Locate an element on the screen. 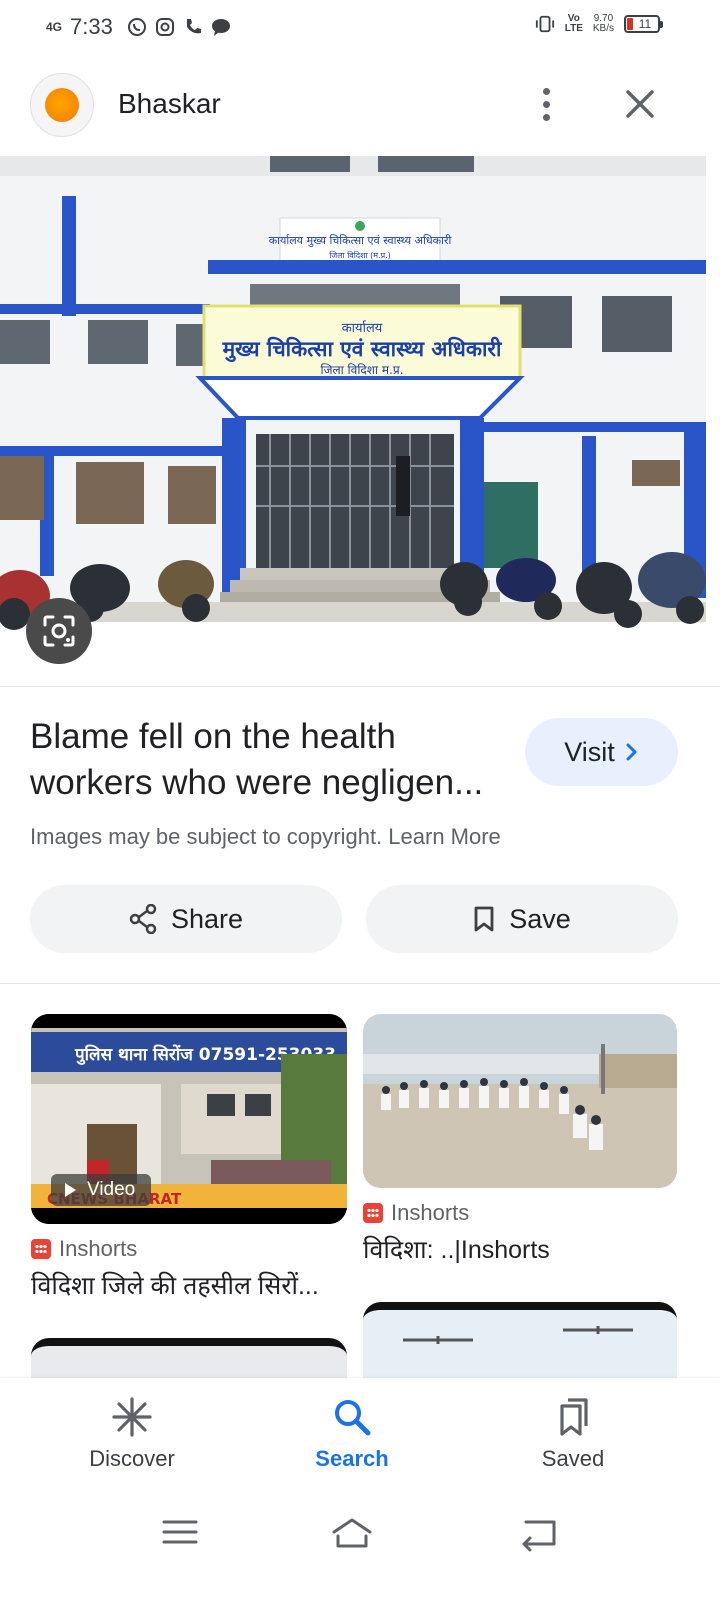 This screenshot has height=1600, width=720. whatsapp-icon is located at coordinates (136, 27).